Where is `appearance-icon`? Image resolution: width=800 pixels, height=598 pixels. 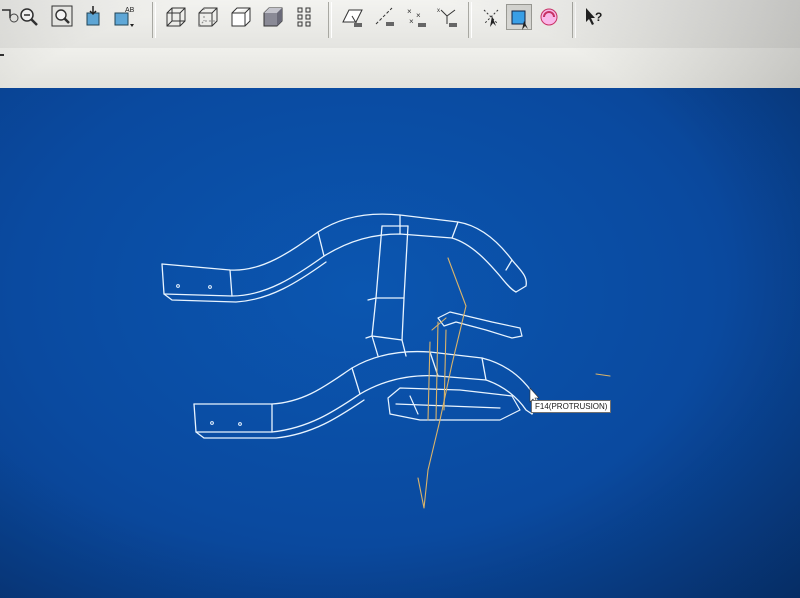 appearance-icon is located at coordinates (549, 17).